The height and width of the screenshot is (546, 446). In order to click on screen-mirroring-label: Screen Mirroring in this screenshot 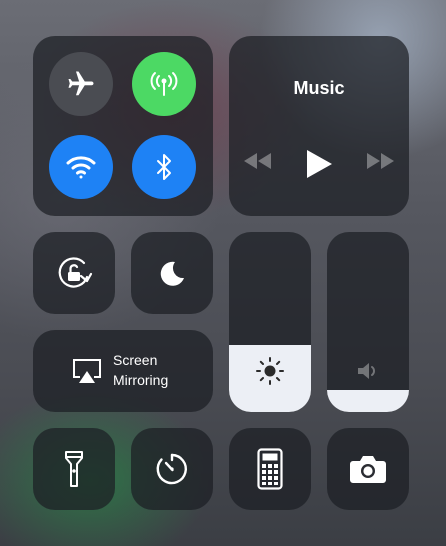, I will do `click(140, 370)`.